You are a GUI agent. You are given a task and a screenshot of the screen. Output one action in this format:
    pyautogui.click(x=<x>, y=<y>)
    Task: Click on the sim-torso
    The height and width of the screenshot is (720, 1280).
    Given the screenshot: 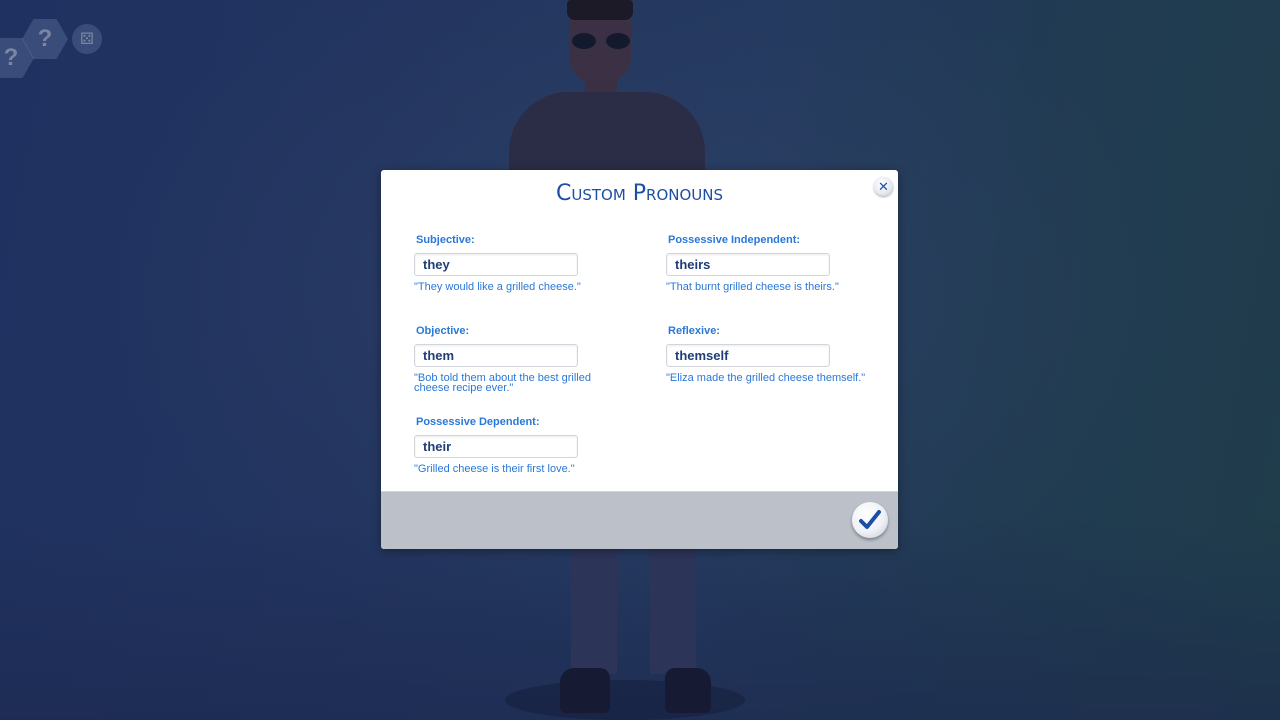 What is the action you would take?
    pyautogui.click(x=607, y=132)
    